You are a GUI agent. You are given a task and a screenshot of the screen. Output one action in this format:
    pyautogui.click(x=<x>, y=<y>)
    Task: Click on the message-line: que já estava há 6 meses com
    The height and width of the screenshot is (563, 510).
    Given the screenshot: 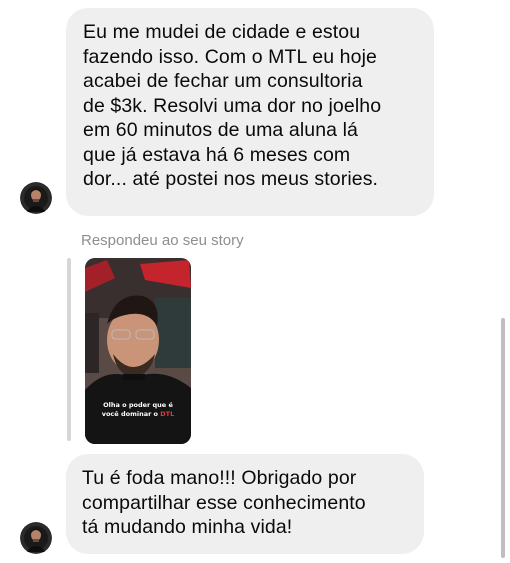 What is the action you would take?
    pyautogui.click(x=217, y=154)
    